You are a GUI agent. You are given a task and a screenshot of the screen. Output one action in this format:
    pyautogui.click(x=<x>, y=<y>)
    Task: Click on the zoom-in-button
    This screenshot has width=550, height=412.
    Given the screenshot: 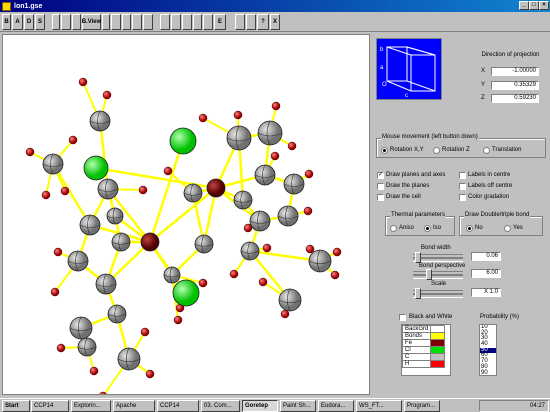 What is the action you would take?
    pyautogui.click(x=165, y=22)
    